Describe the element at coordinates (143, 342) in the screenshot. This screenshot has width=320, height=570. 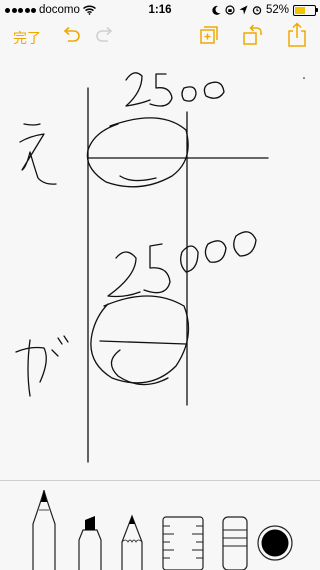
I see `horizontal-line-bottom` at that location.